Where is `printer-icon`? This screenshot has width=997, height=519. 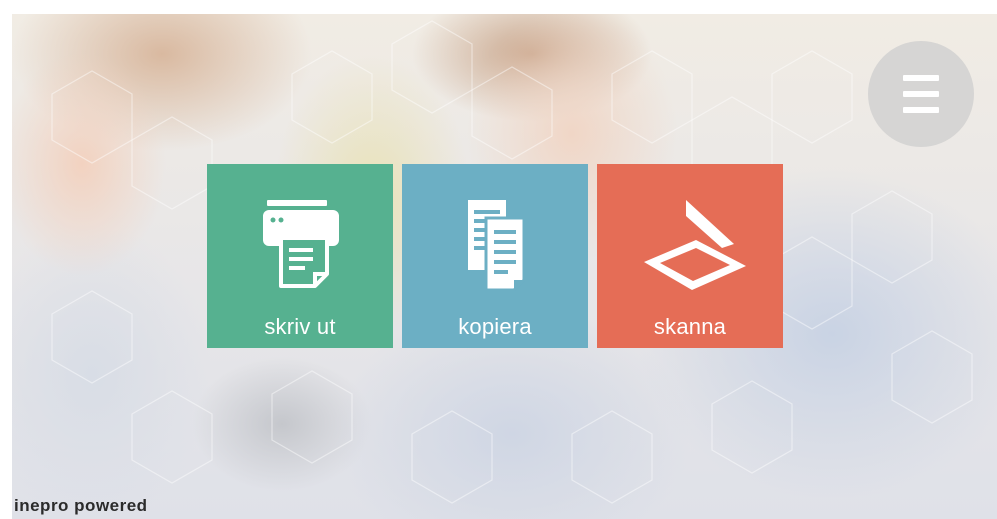 printer-icon is located at coordinates (300, 229).